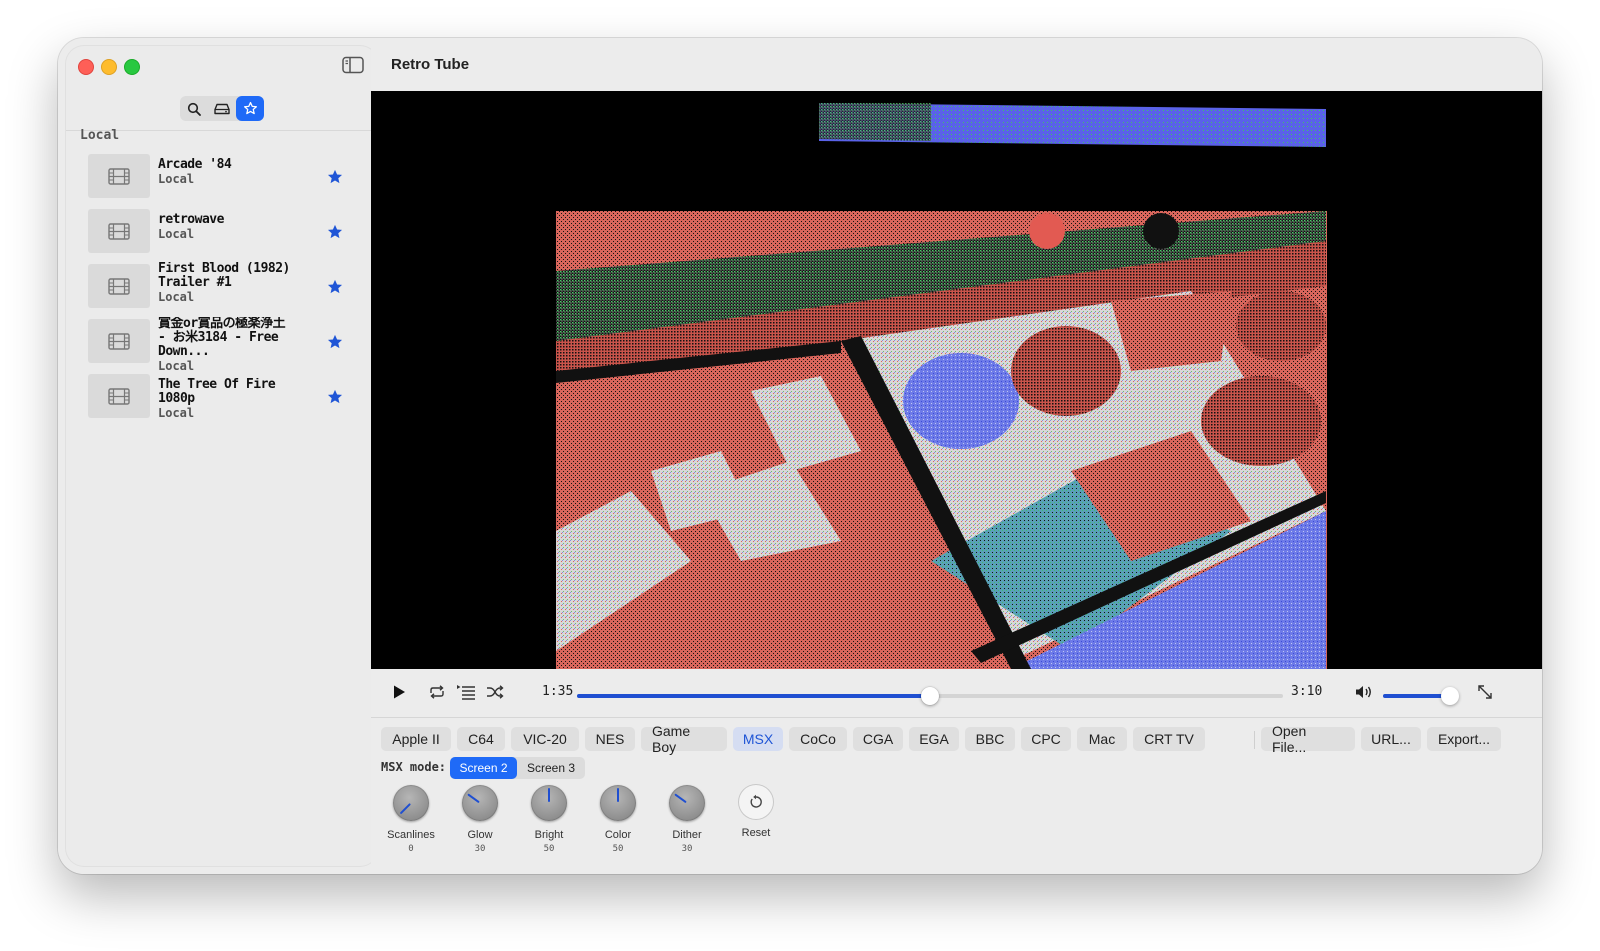 The height and width of the screenshot is (951, 1600). I want to click on reset-control: Reset, so click(756, 811).